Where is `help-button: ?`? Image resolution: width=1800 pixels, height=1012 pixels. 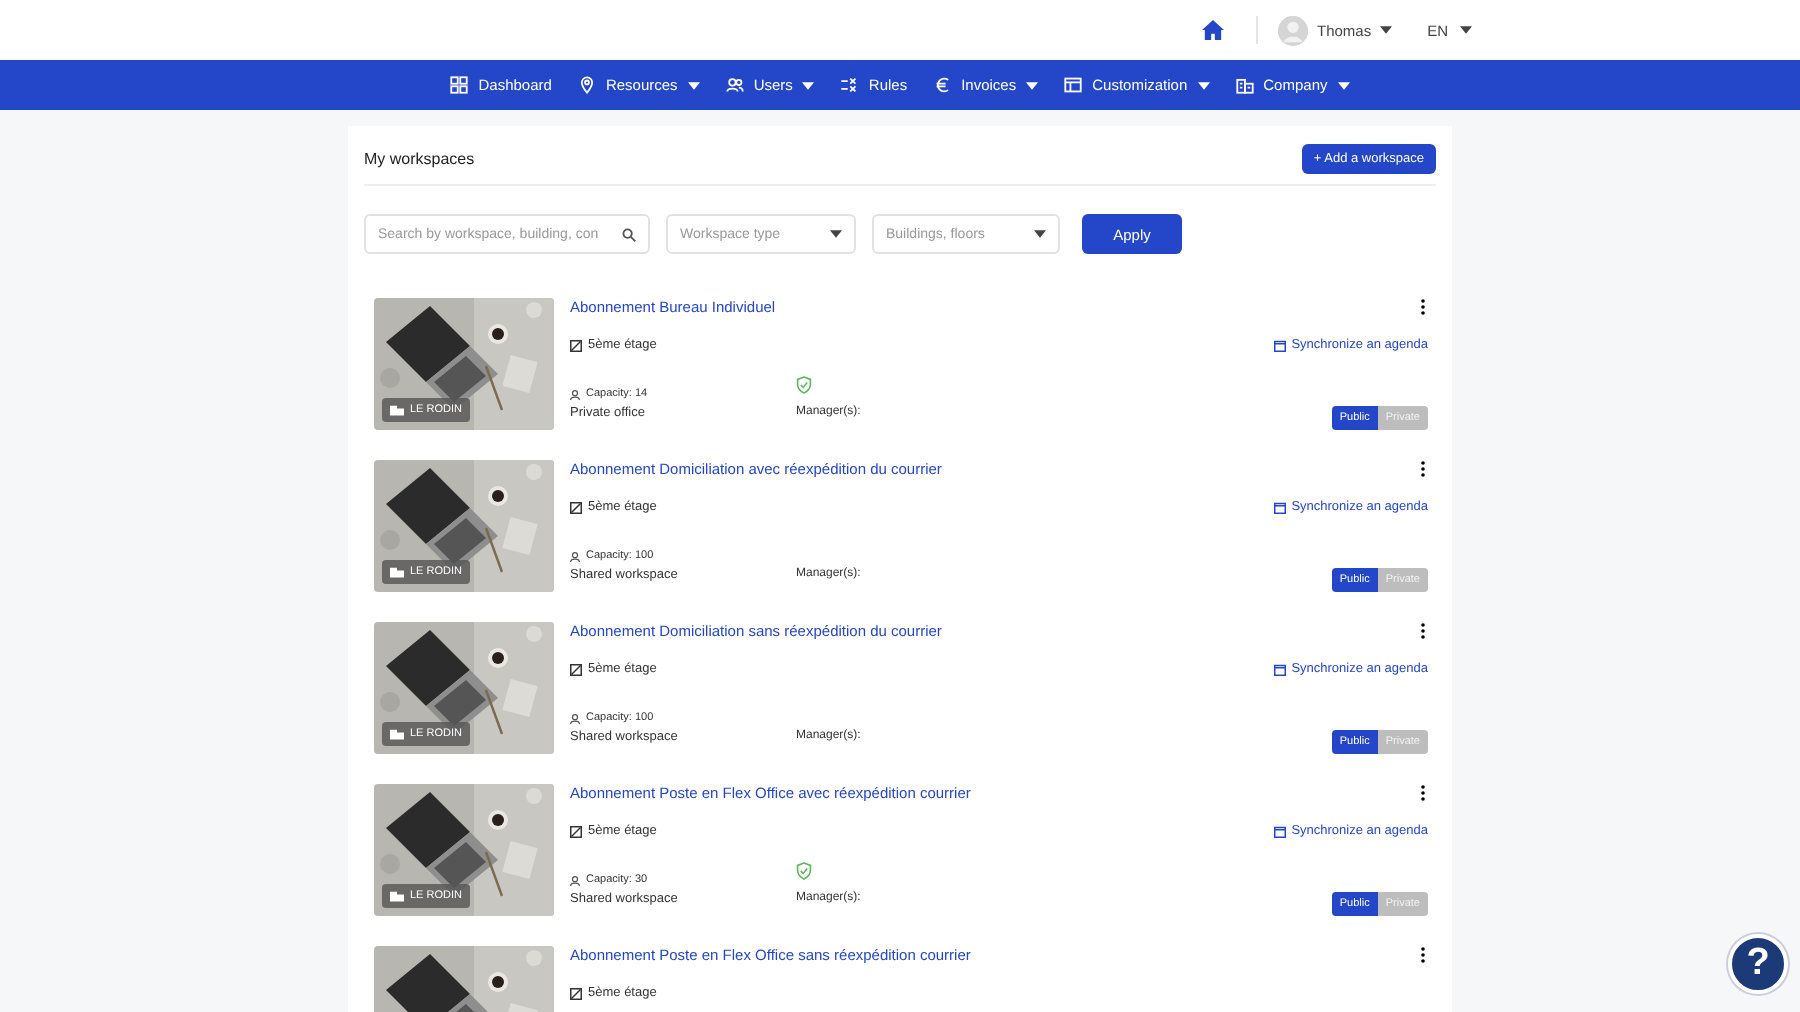
help-button: ? is located at coordinates (1758, 964).